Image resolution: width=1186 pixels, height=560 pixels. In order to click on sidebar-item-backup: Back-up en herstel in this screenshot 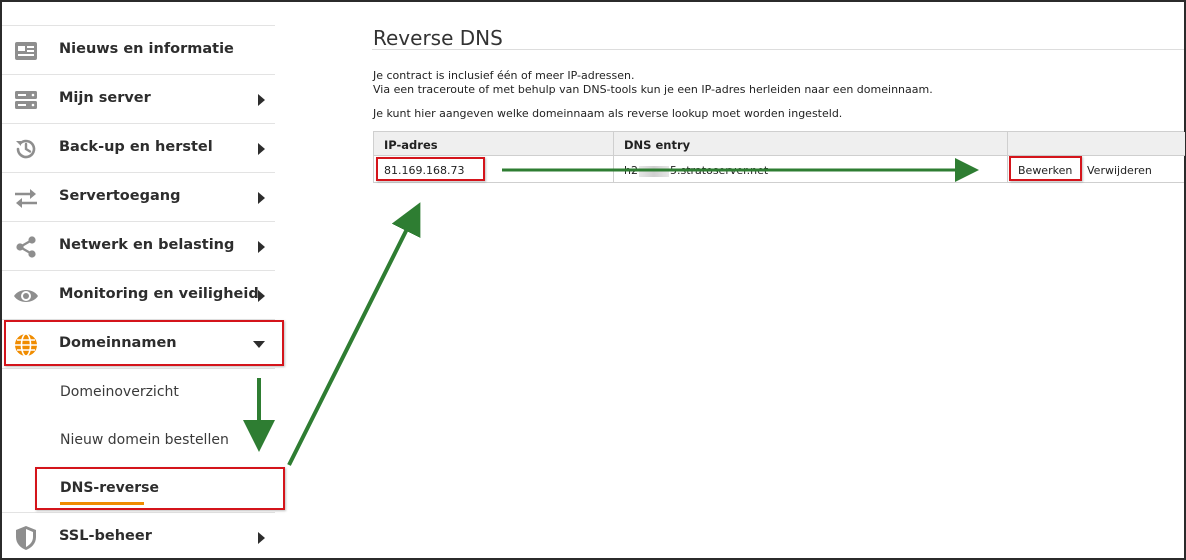, I will do `click(138, 148)`.